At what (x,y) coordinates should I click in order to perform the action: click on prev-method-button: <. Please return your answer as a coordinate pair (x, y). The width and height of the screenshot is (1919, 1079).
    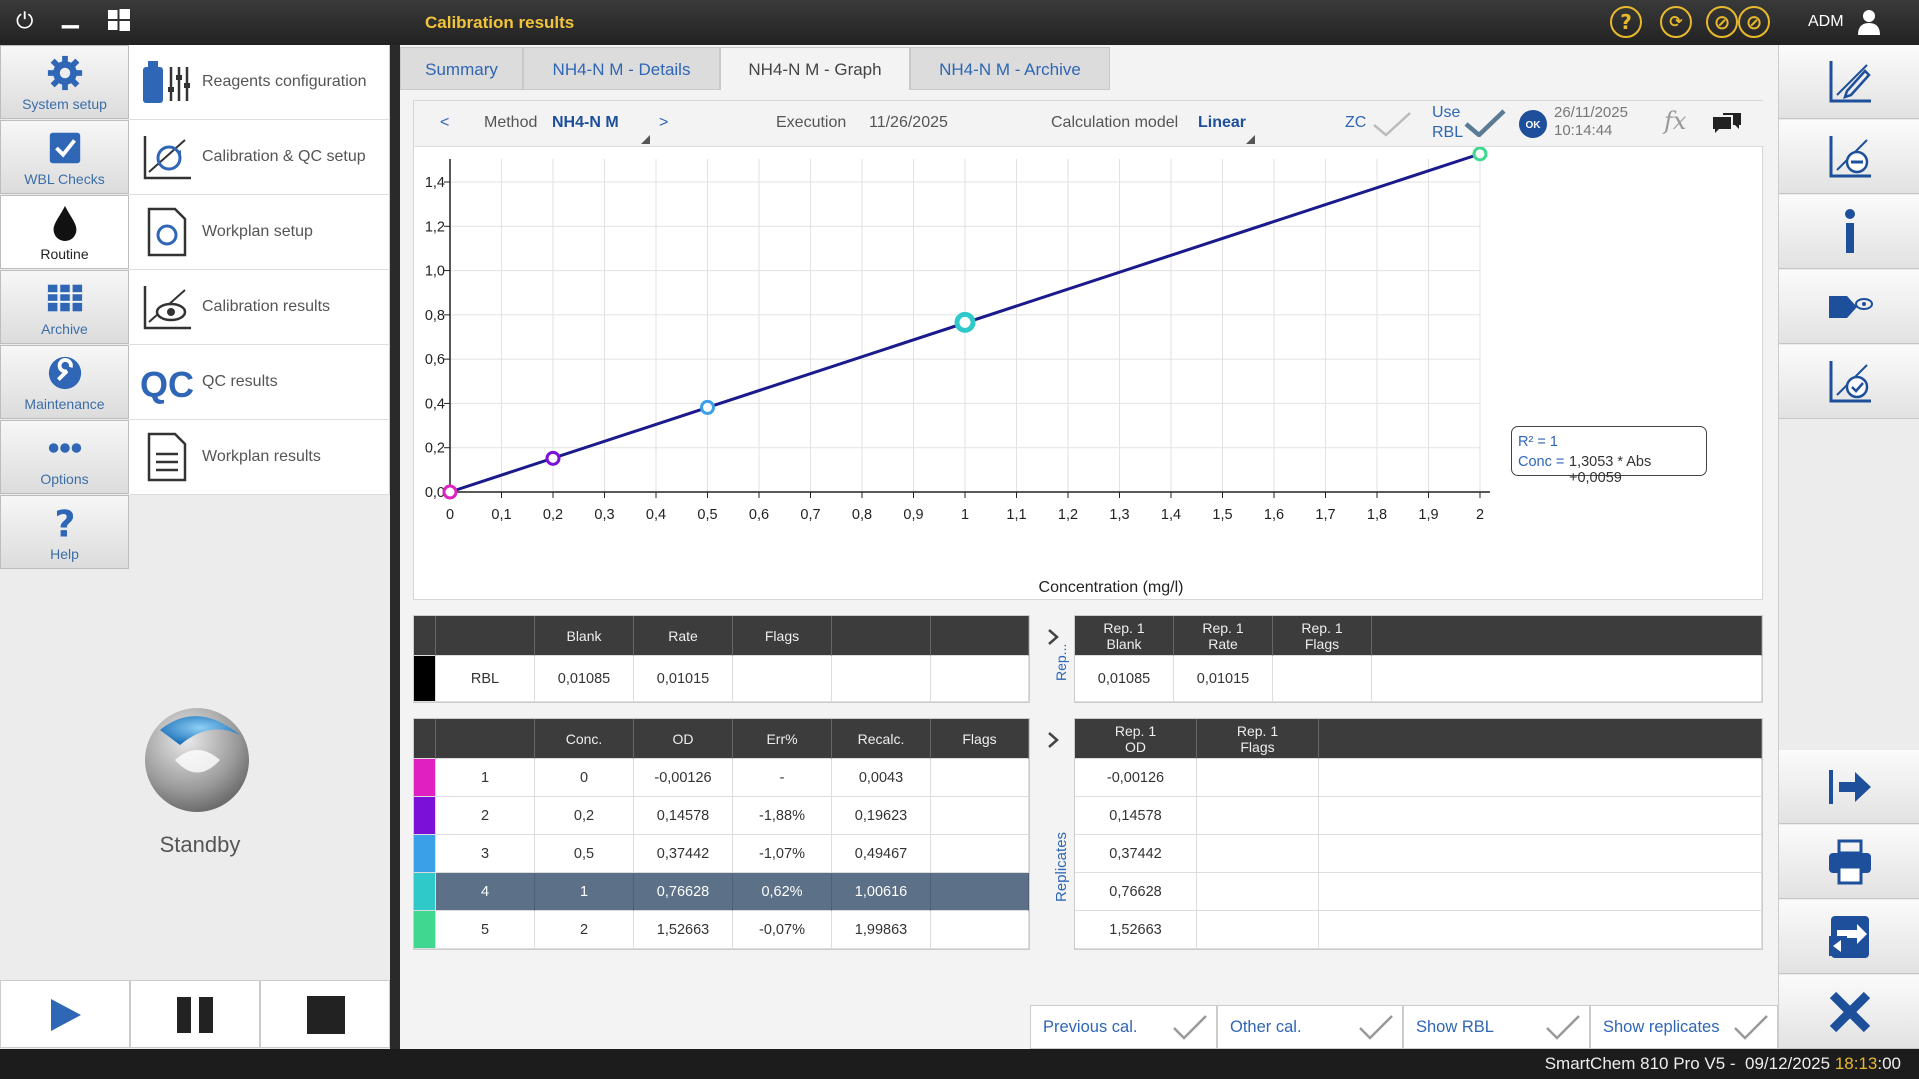
    Looking at the image, I should click on (444, 123).